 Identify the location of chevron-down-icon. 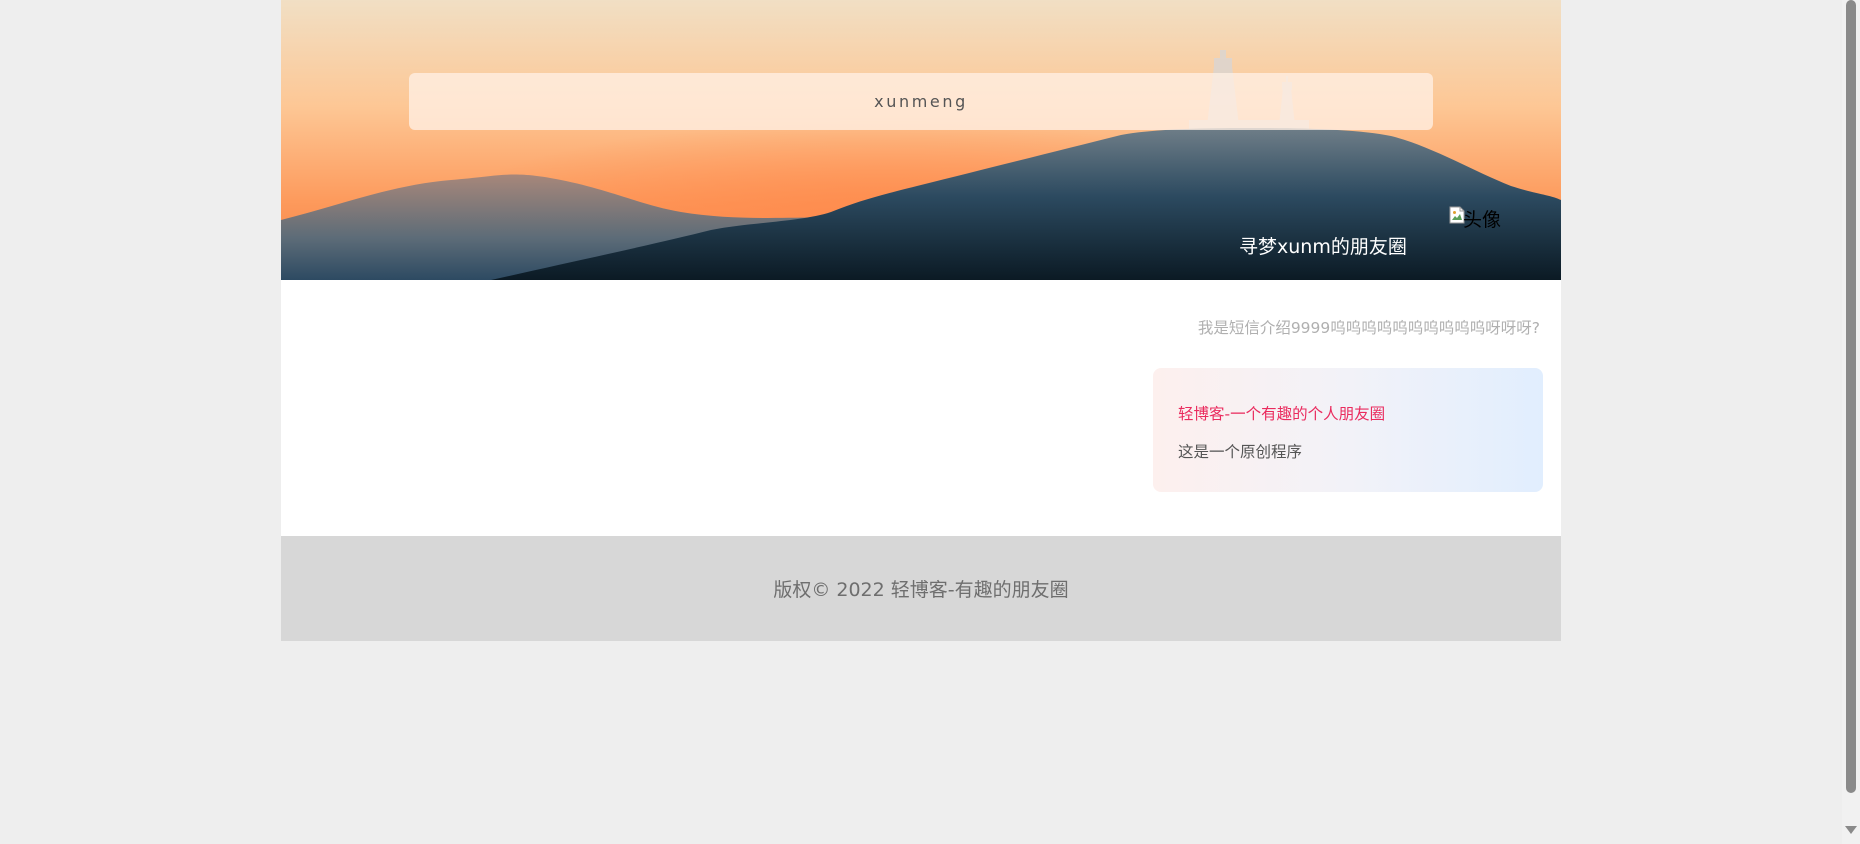
(1851, 830).